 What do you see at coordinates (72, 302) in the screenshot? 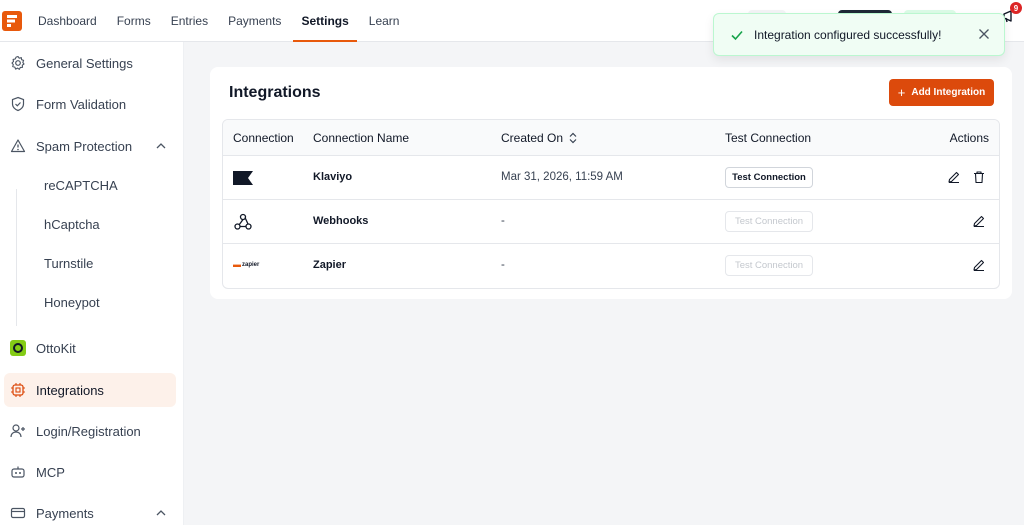
I see `sidebar-subitem-honeypot: Honeypot` at bounding box center [72, 302].